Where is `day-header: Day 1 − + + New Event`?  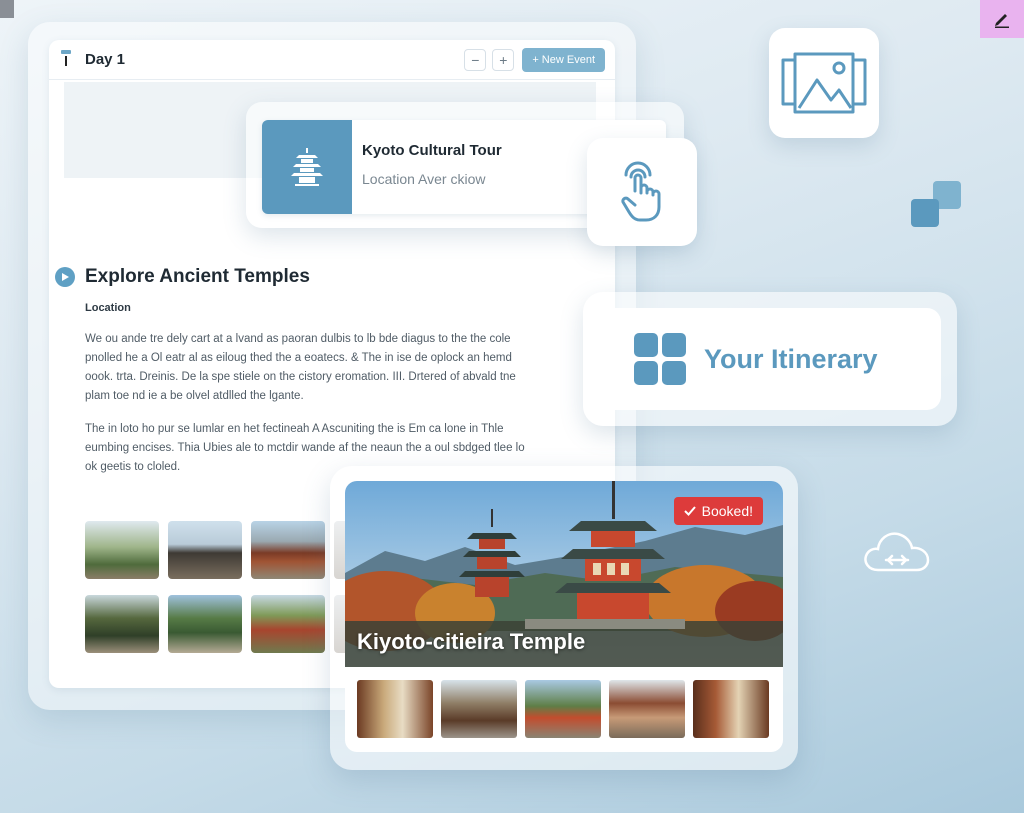 day-header: Day 1 − + + New Event is located at coordinates (332, 60).